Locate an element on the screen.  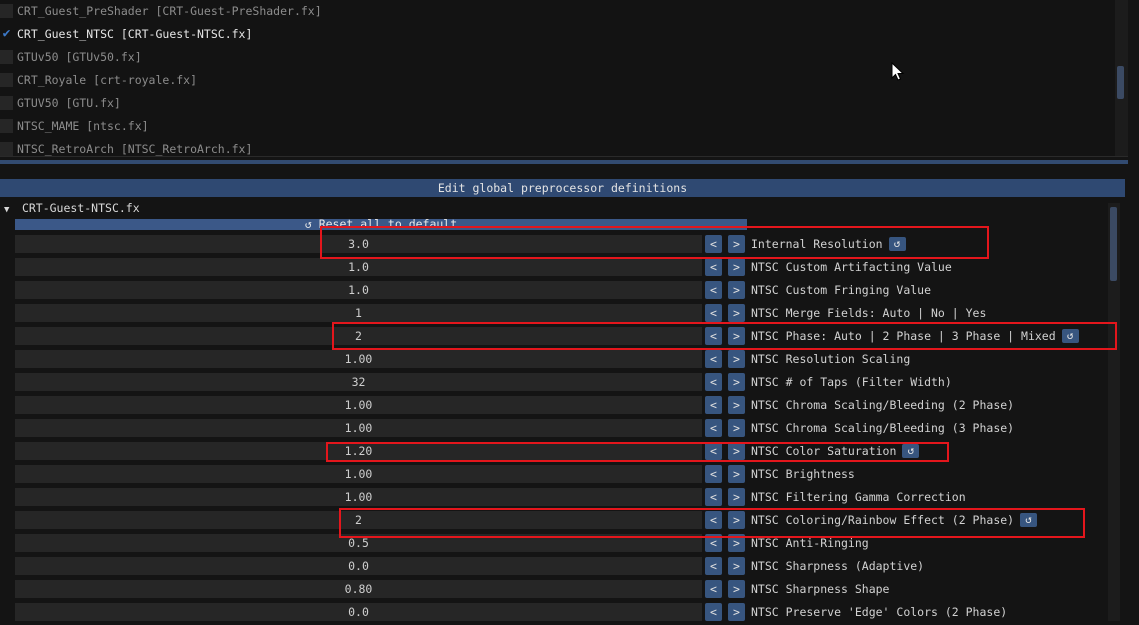
reset-icon: ↺ is located at coordinates (308, 224).